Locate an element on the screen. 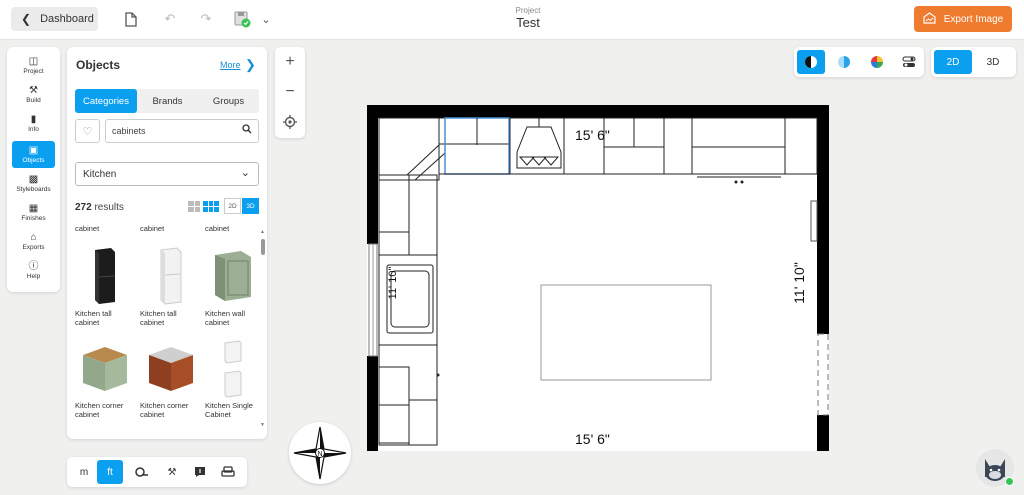 The width and height of the screenshot is (1024, 495). mode-2d-button: 2D is located at coordinates (953, 62).